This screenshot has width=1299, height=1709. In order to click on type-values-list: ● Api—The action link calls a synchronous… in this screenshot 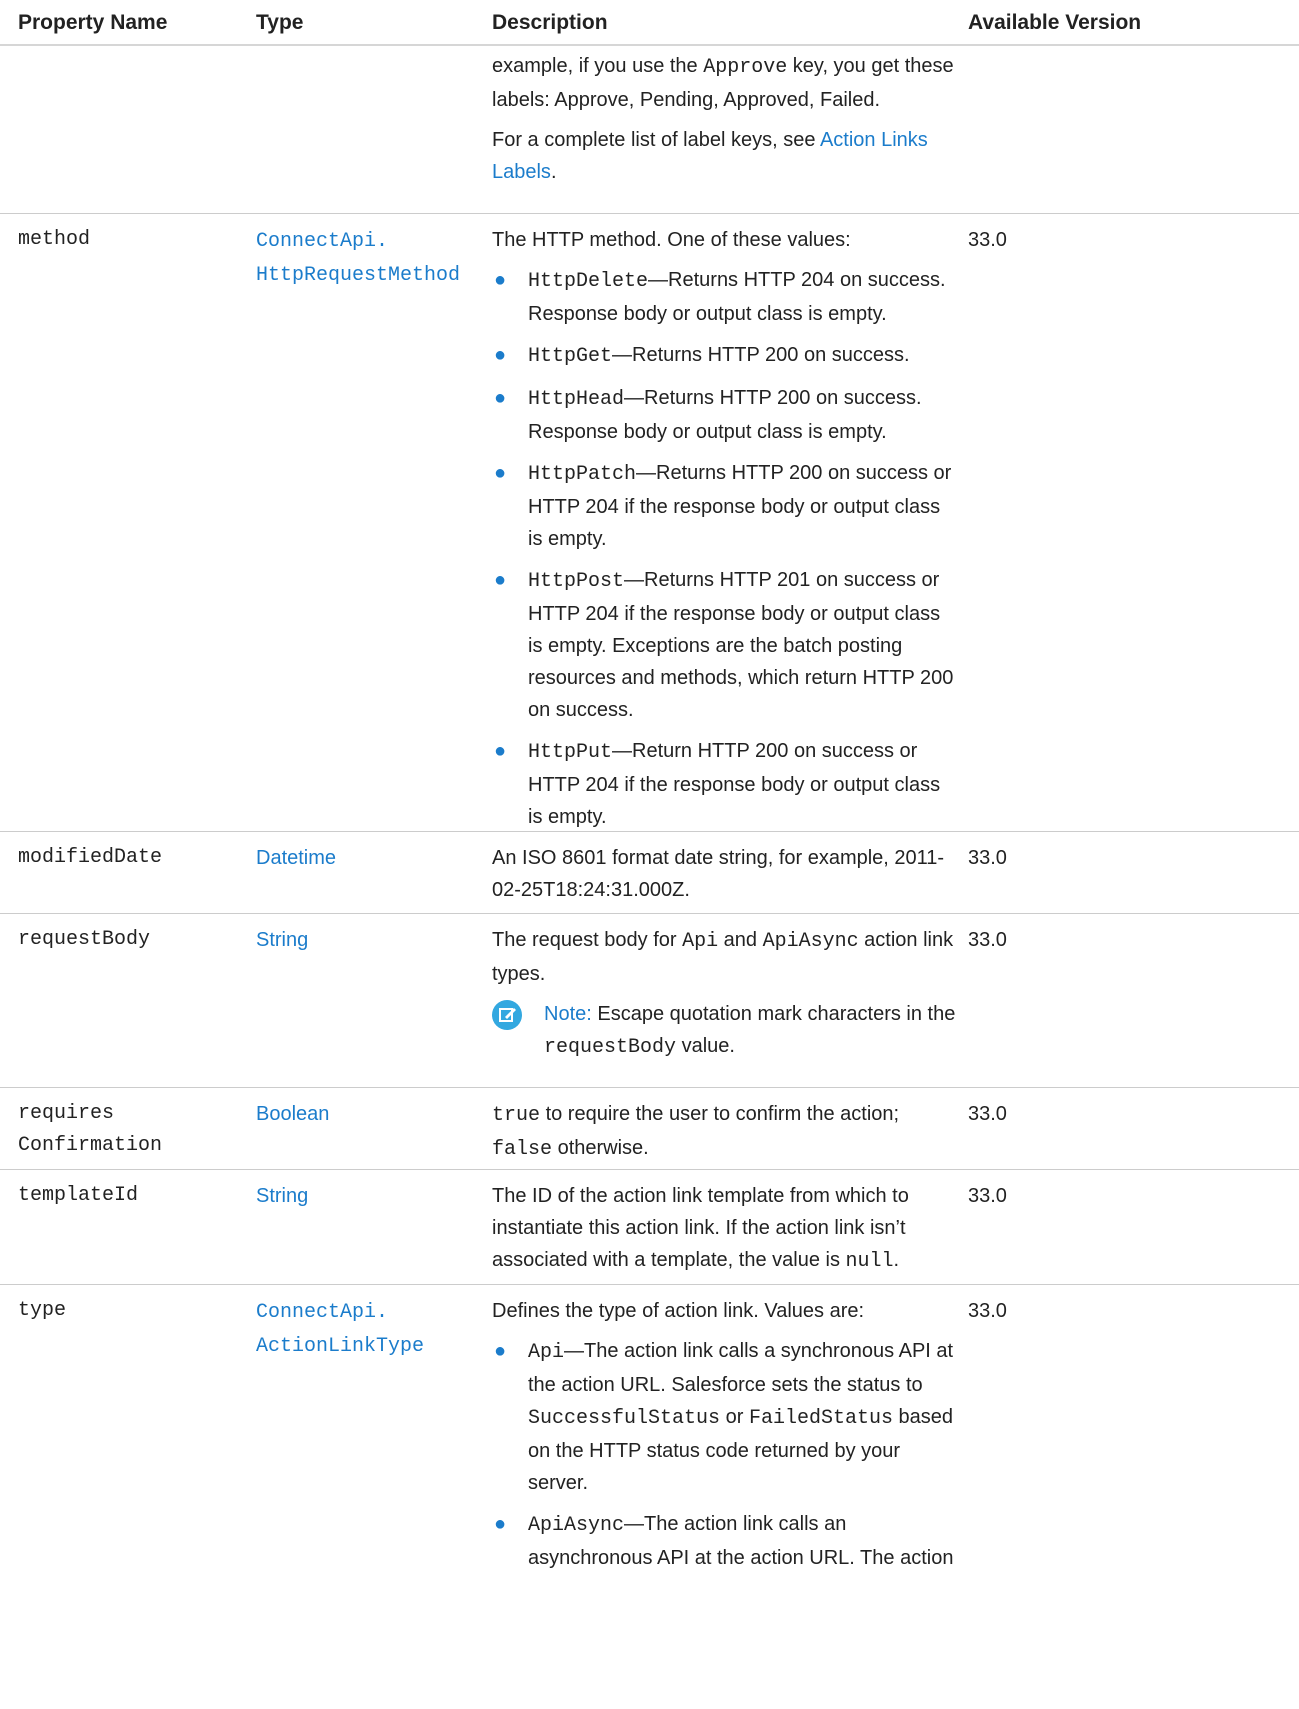, I will do `click(725, 1454)`.